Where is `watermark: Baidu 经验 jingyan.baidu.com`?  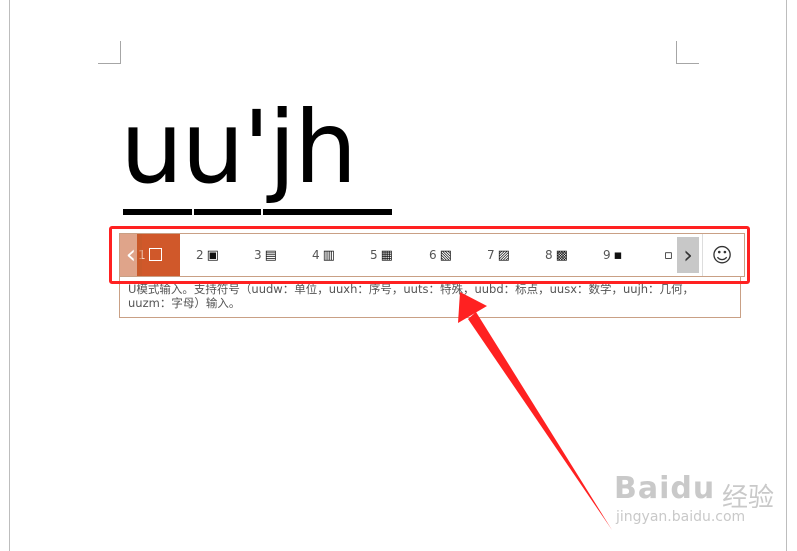
watermark: Baidu 经验 jingyan.baidu.com is located at coordinates (690, 498).